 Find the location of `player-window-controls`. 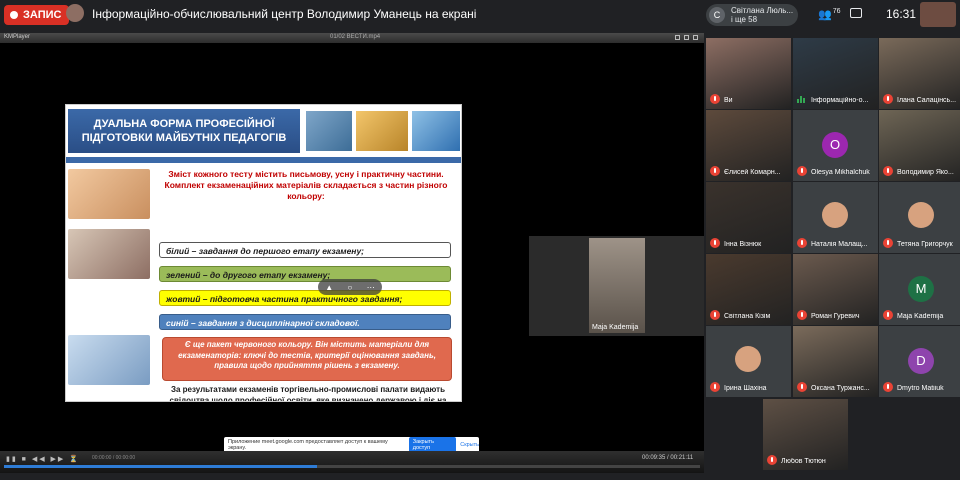

player-window-controls is located at coordinates (686, 37).